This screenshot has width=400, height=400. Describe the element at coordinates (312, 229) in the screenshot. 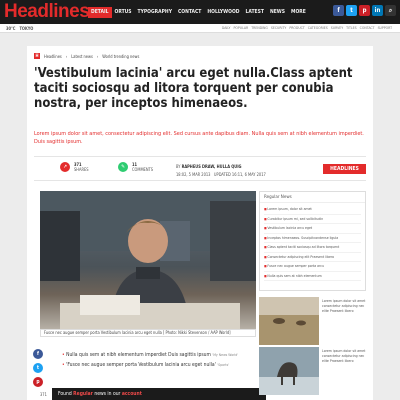

I see `list-item: Vestibulum lacinia arcu eget` at that location.